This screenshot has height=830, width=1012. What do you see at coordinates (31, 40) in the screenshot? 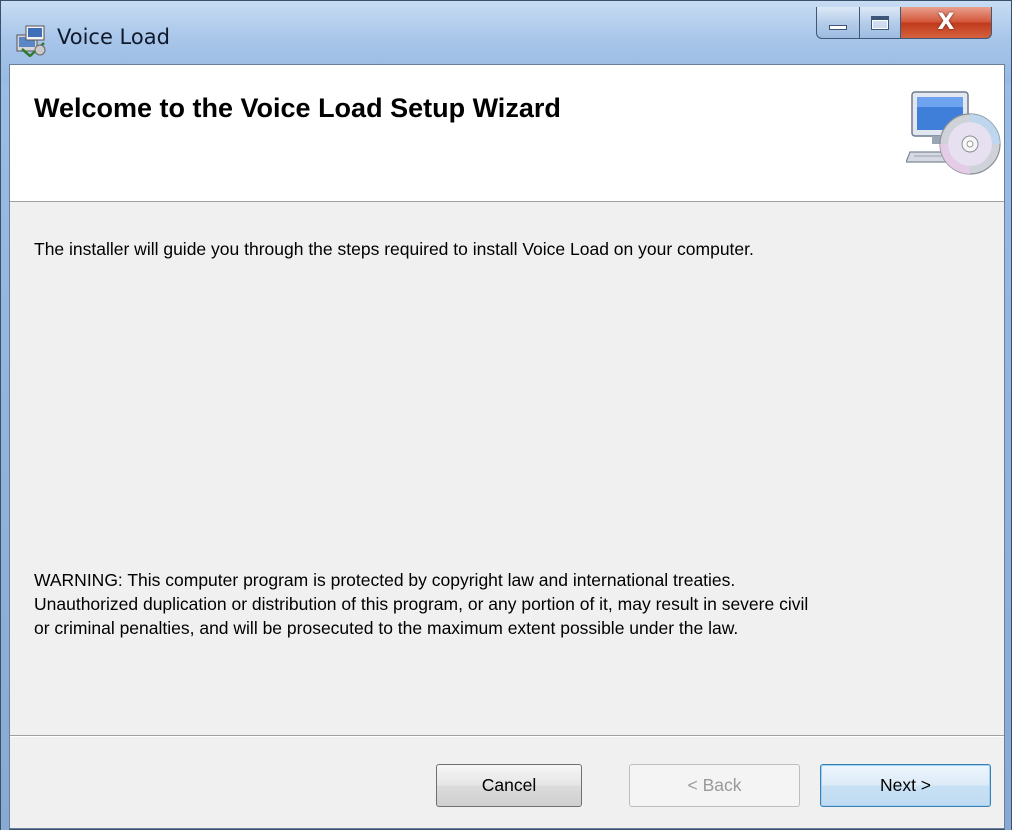
I see `installer-app-icon` at bounding box center [31, 40].